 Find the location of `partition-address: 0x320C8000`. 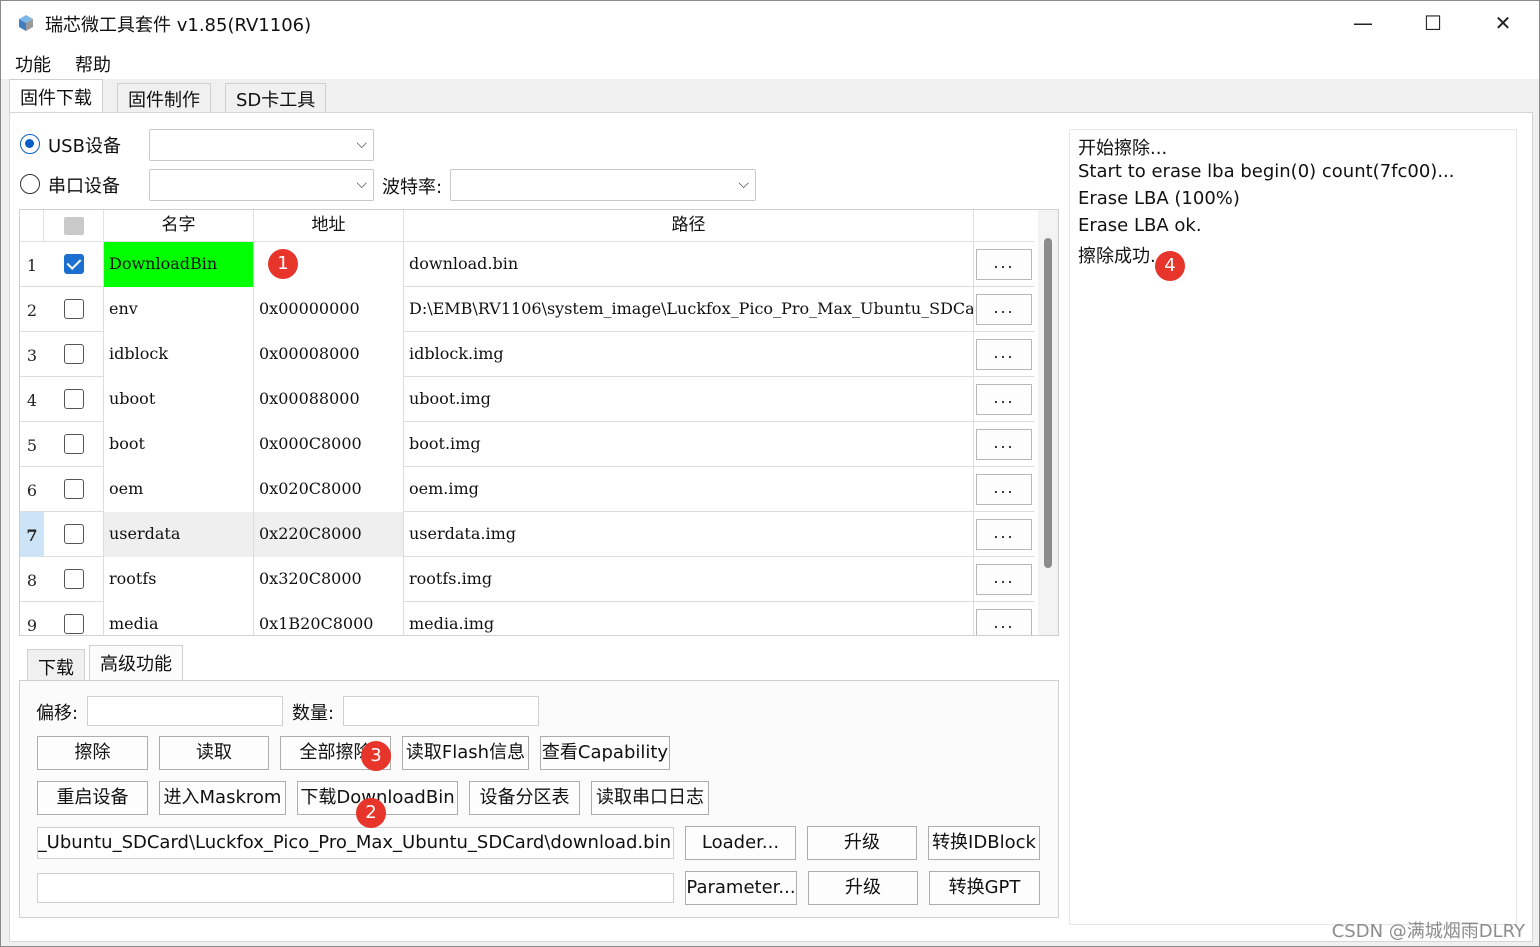

partition-address: 0x320C8000 is located at coordinates (329, 579).